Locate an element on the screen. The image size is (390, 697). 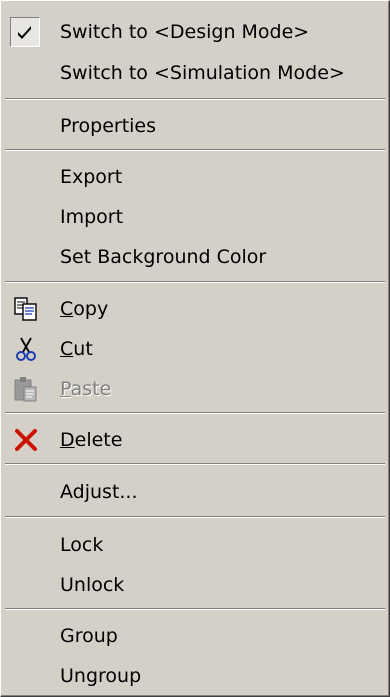
delete-icon is located at coordinates (26, 440).